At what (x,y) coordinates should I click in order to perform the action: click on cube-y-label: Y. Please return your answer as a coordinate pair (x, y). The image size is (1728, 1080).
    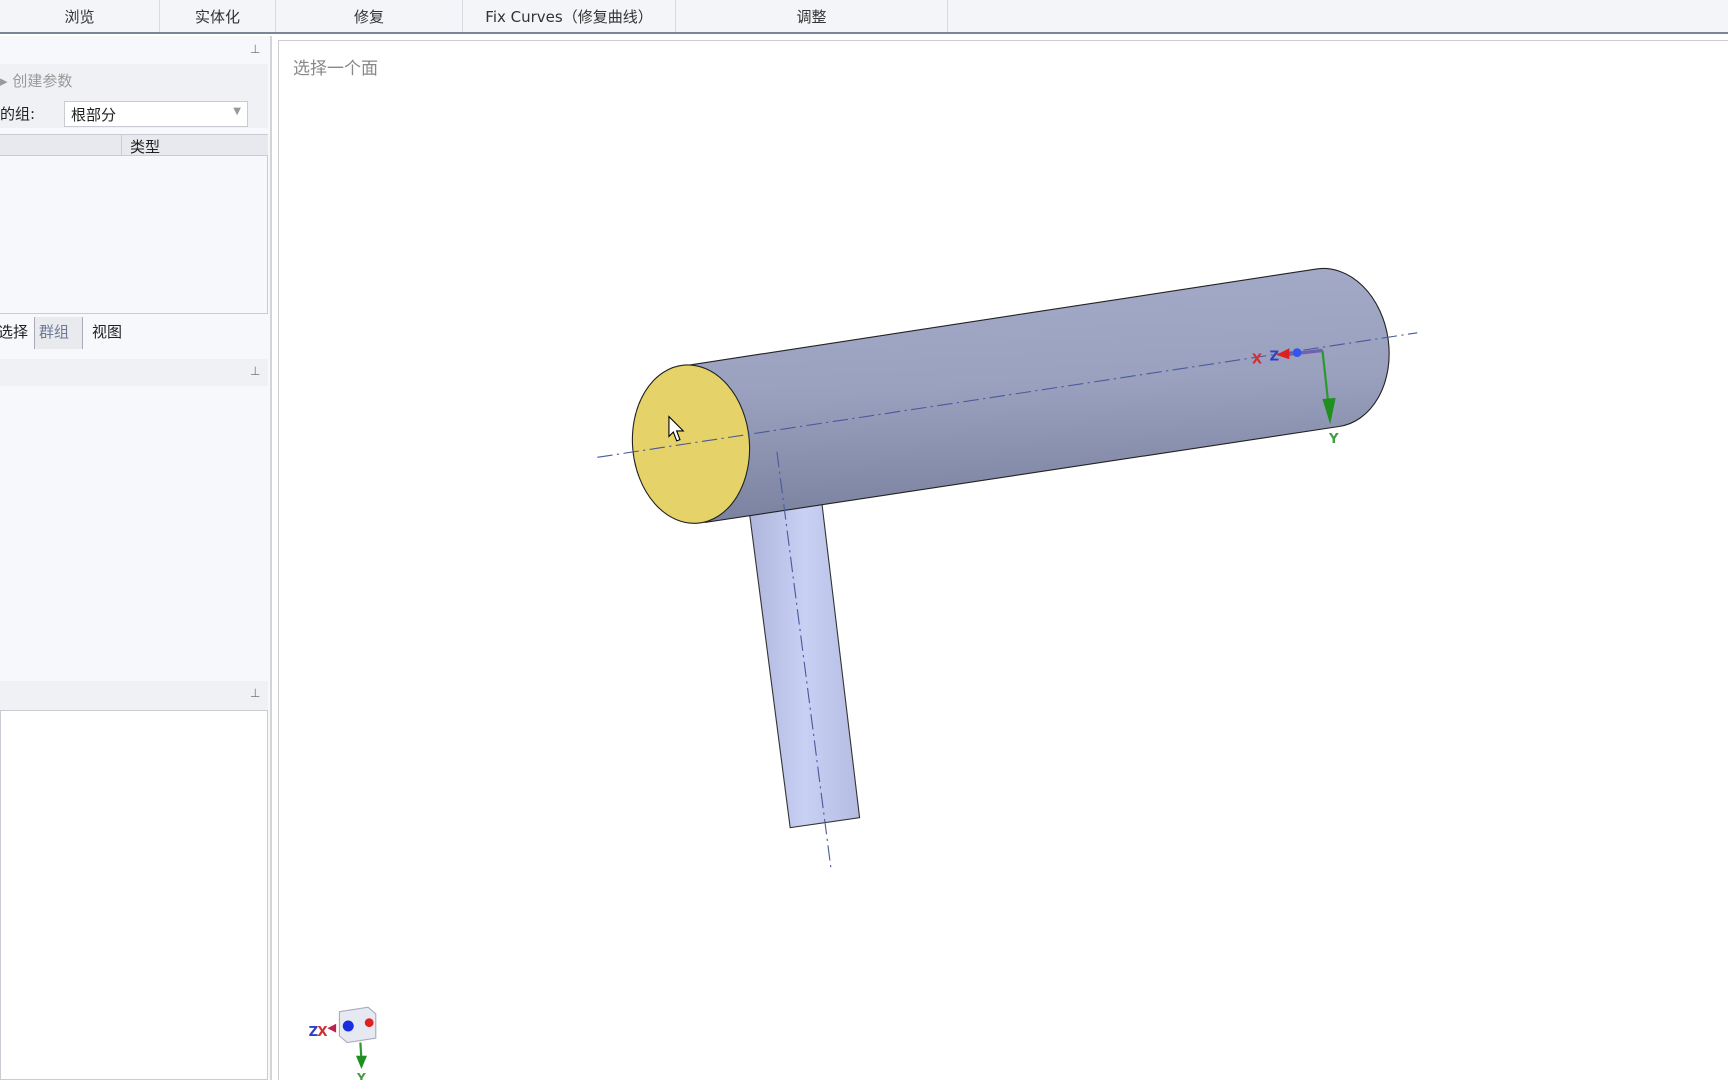
    Looking at the image, I should click on (361, 1075).